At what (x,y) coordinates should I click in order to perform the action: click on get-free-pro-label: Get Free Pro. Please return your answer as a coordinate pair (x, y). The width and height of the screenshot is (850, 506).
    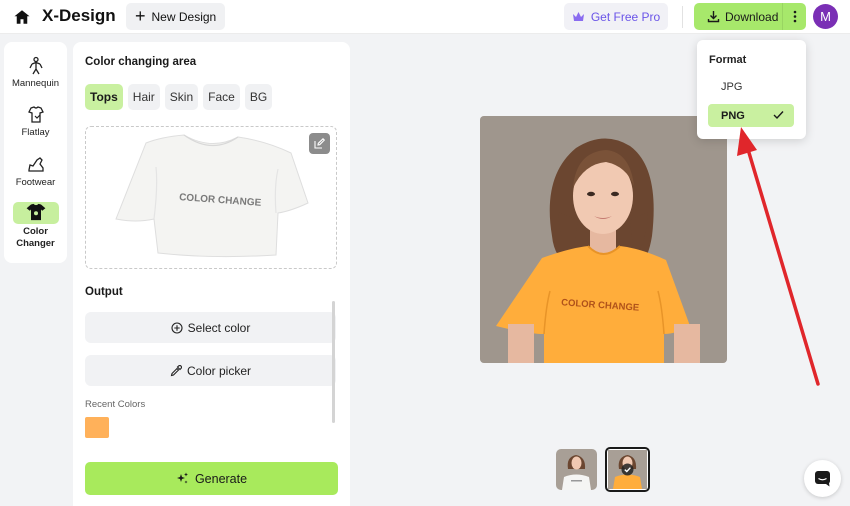
    Looking at the image, I should click on (625, 16).